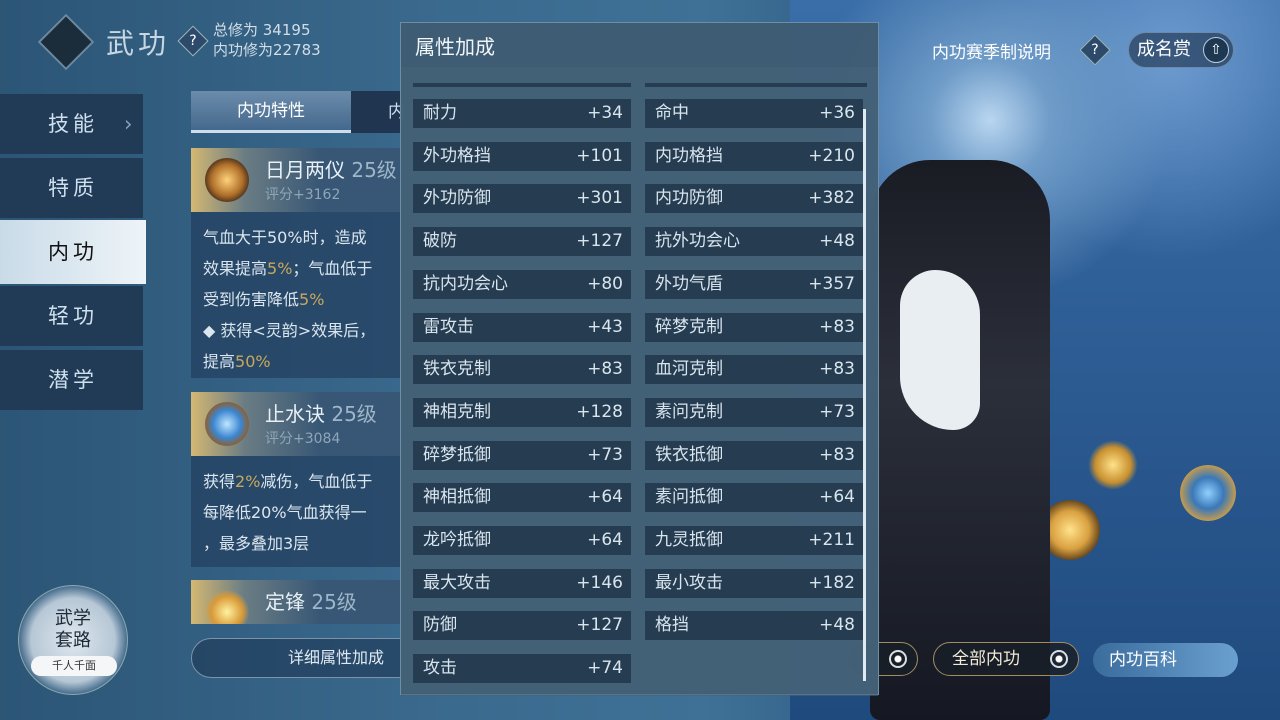 The image size is (1280, 720). I want to click on sidebar-item-traits: 特质, so click(71, 188).